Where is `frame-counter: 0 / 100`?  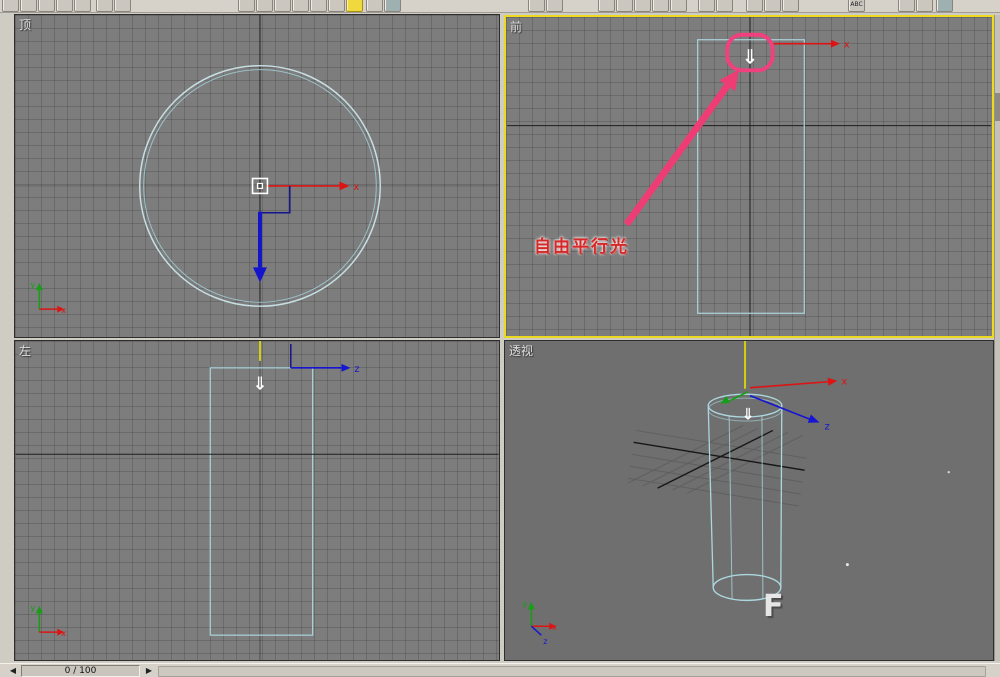 frame-counter: 0 / 100 is located at coordinates (80, 671).